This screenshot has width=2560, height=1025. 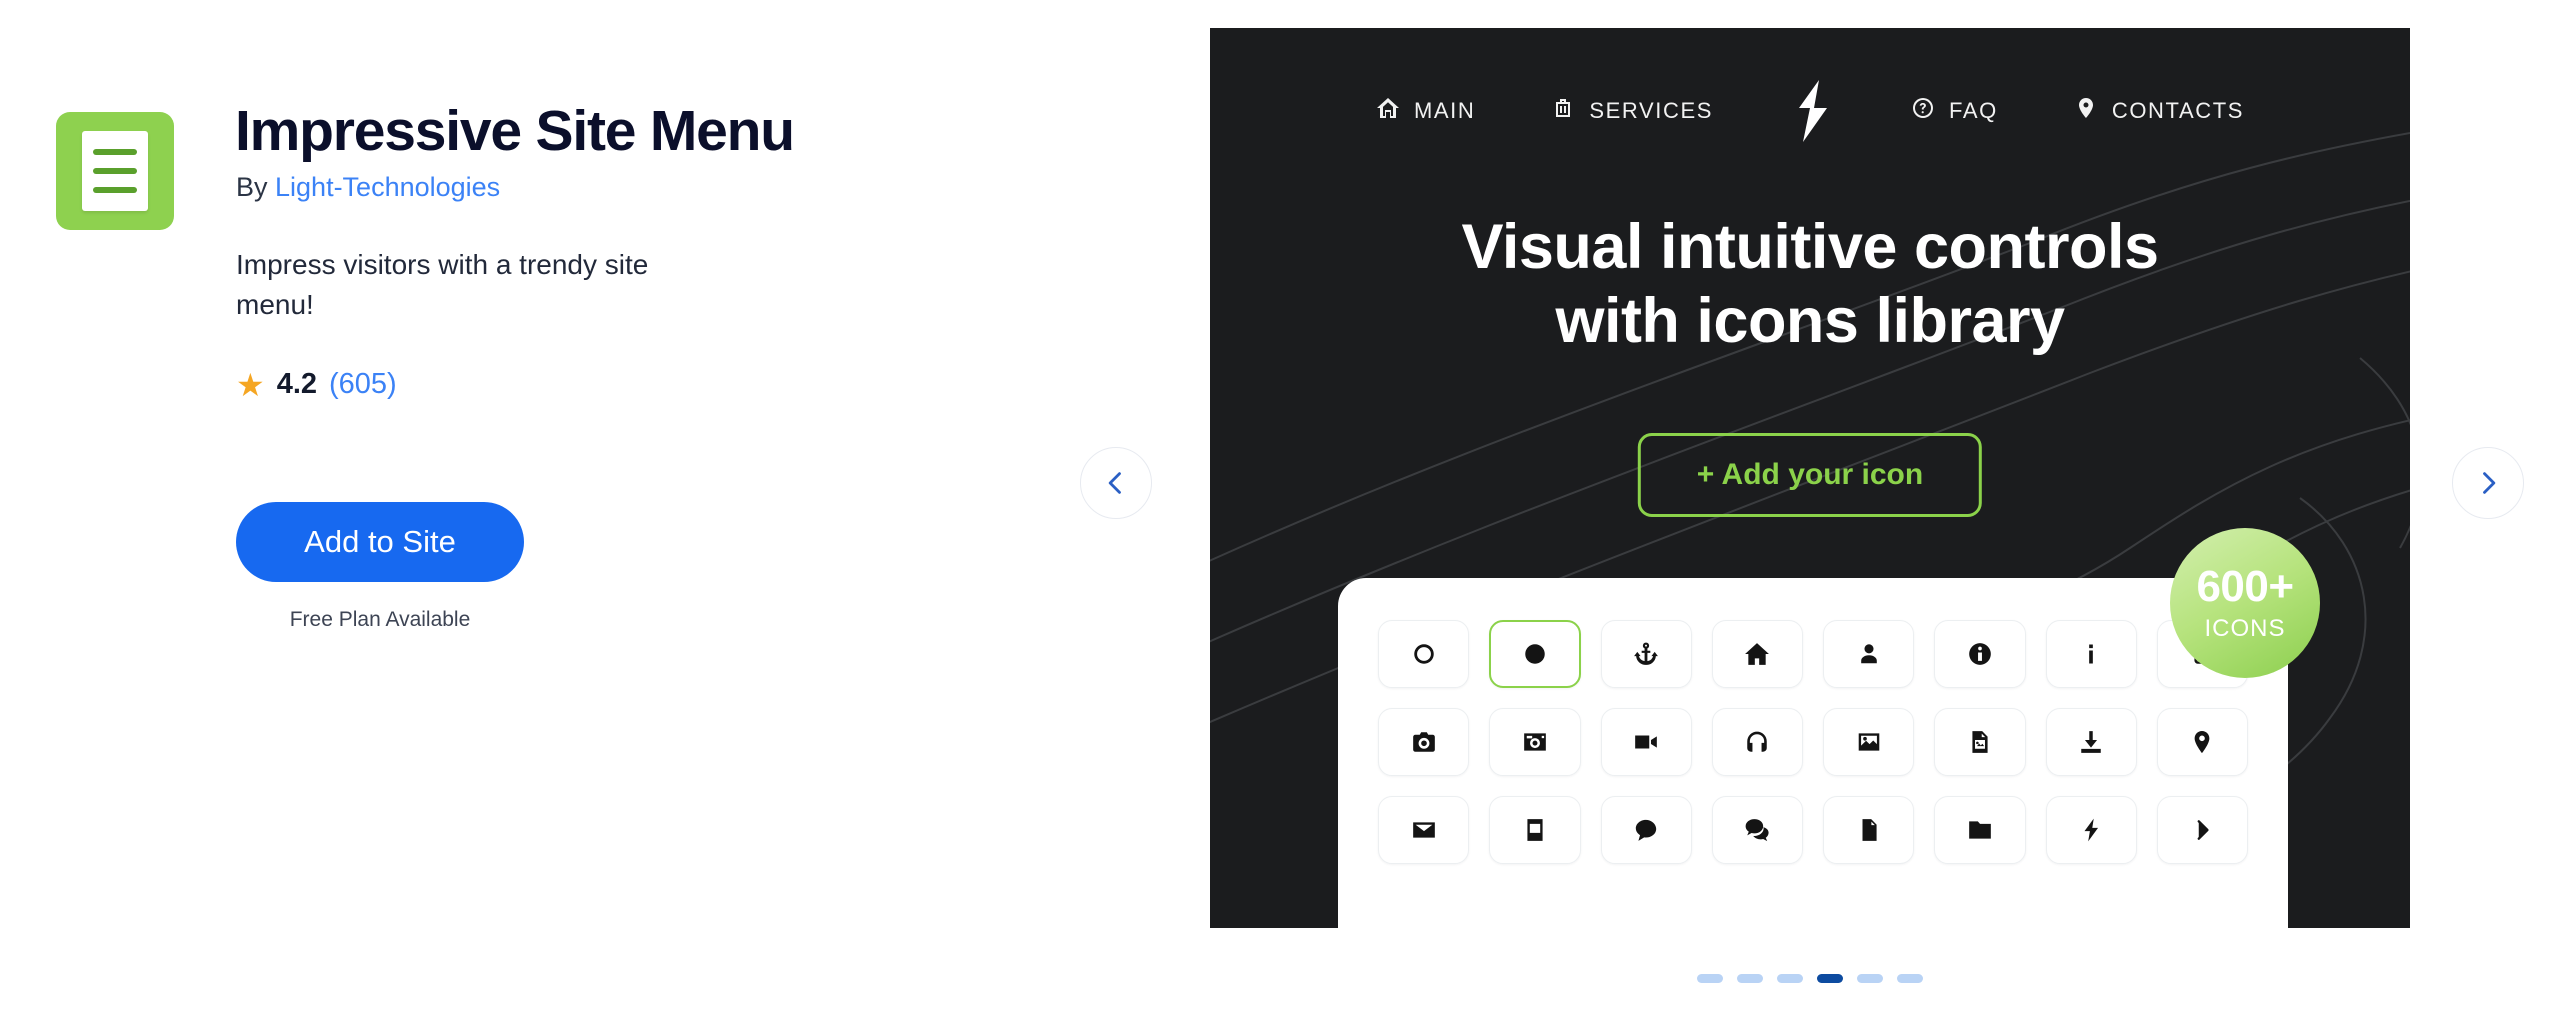 I want to click on bolt-icon, so click(x=2091, y=830).